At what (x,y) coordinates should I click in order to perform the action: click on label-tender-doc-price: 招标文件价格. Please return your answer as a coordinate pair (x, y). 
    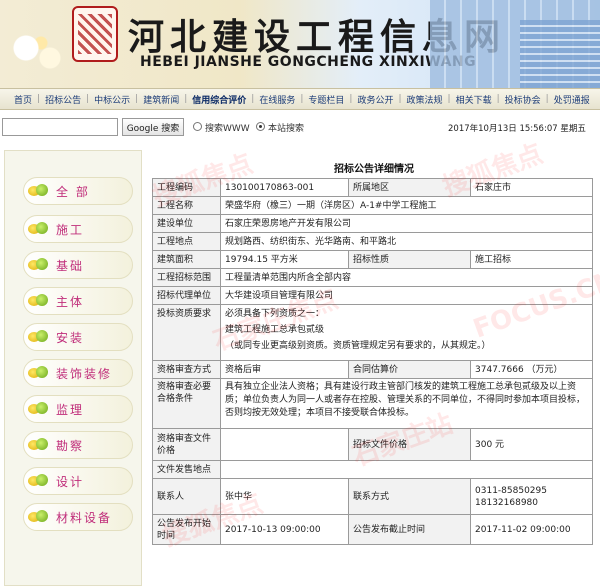
    Looking at the image, I should click on (409, 444).